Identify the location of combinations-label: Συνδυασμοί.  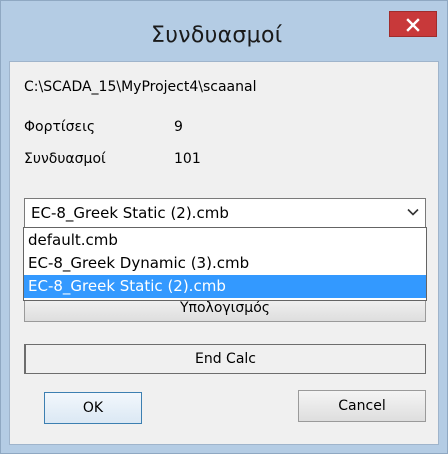
(65, 159).